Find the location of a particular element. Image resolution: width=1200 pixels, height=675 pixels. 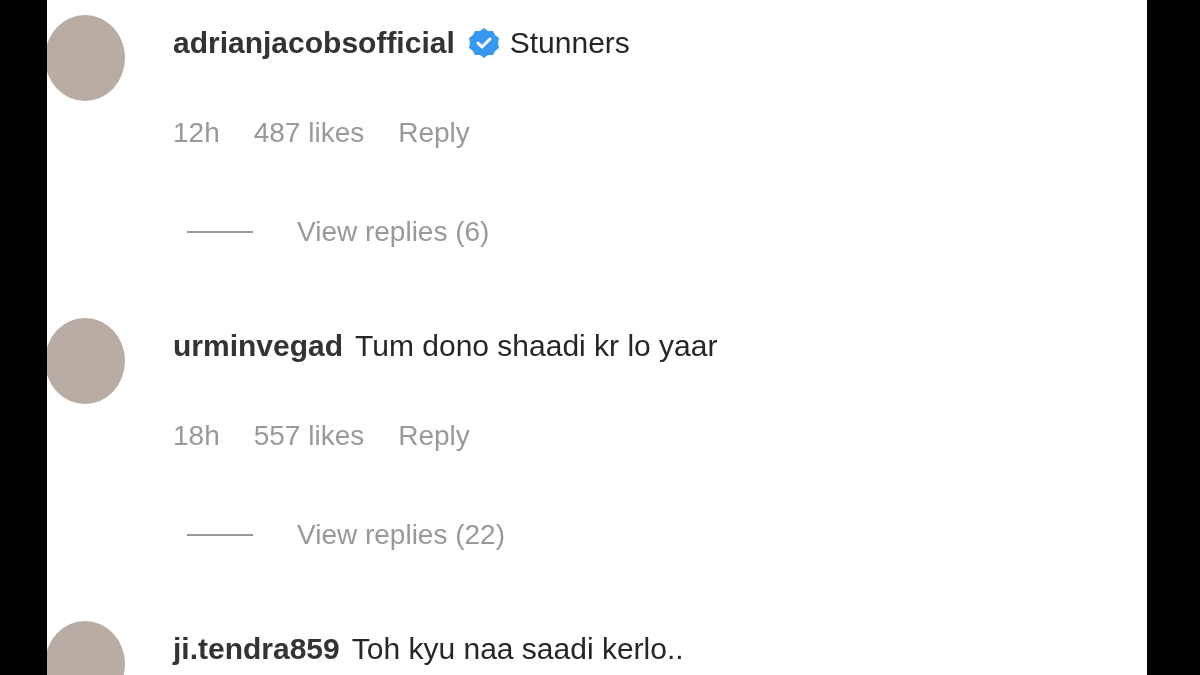

comment-time: 12h is located at coordinates (196, 133).